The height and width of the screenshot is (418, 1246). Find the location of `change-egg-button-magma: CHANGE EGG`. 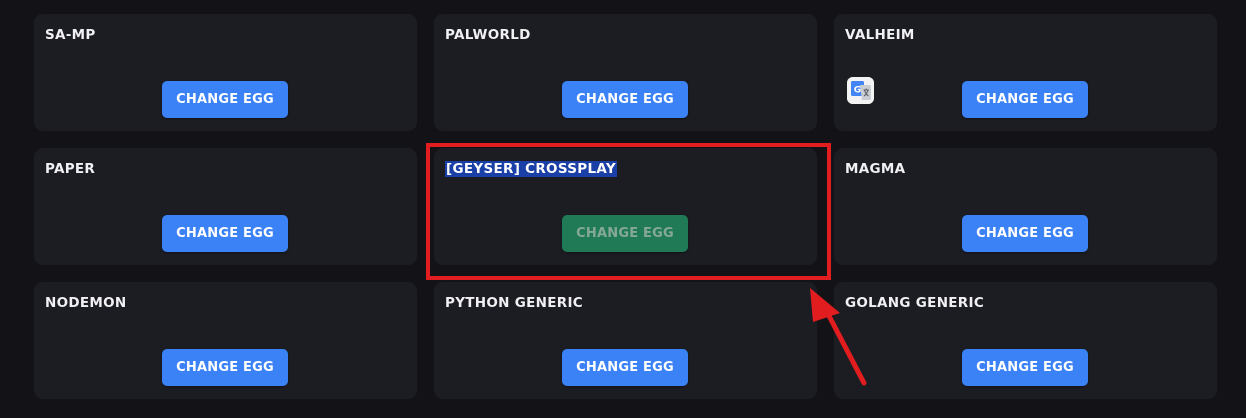

change-egg-button-magma: CHANGE EGG is located at coordinates (1025, 233).